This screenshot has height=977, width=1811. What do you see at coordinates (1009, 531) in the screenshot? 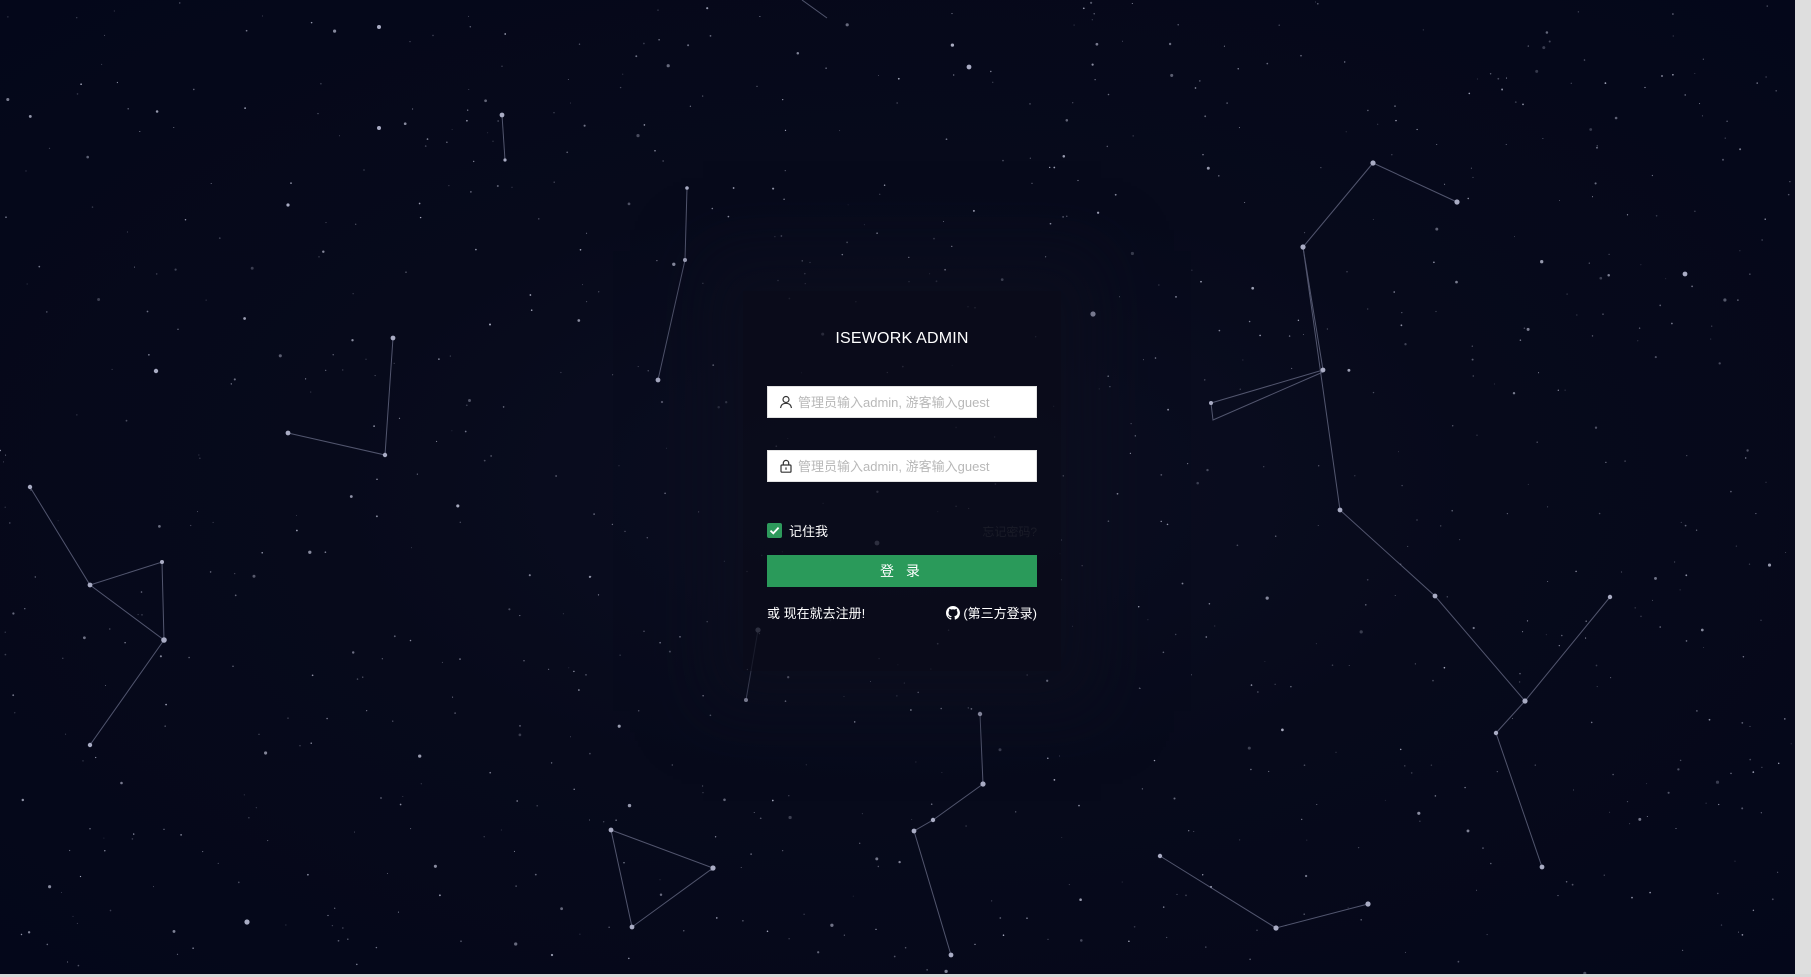
I see `forgot-password-link: 忘记密码?` at bounding box center [1009, 531].